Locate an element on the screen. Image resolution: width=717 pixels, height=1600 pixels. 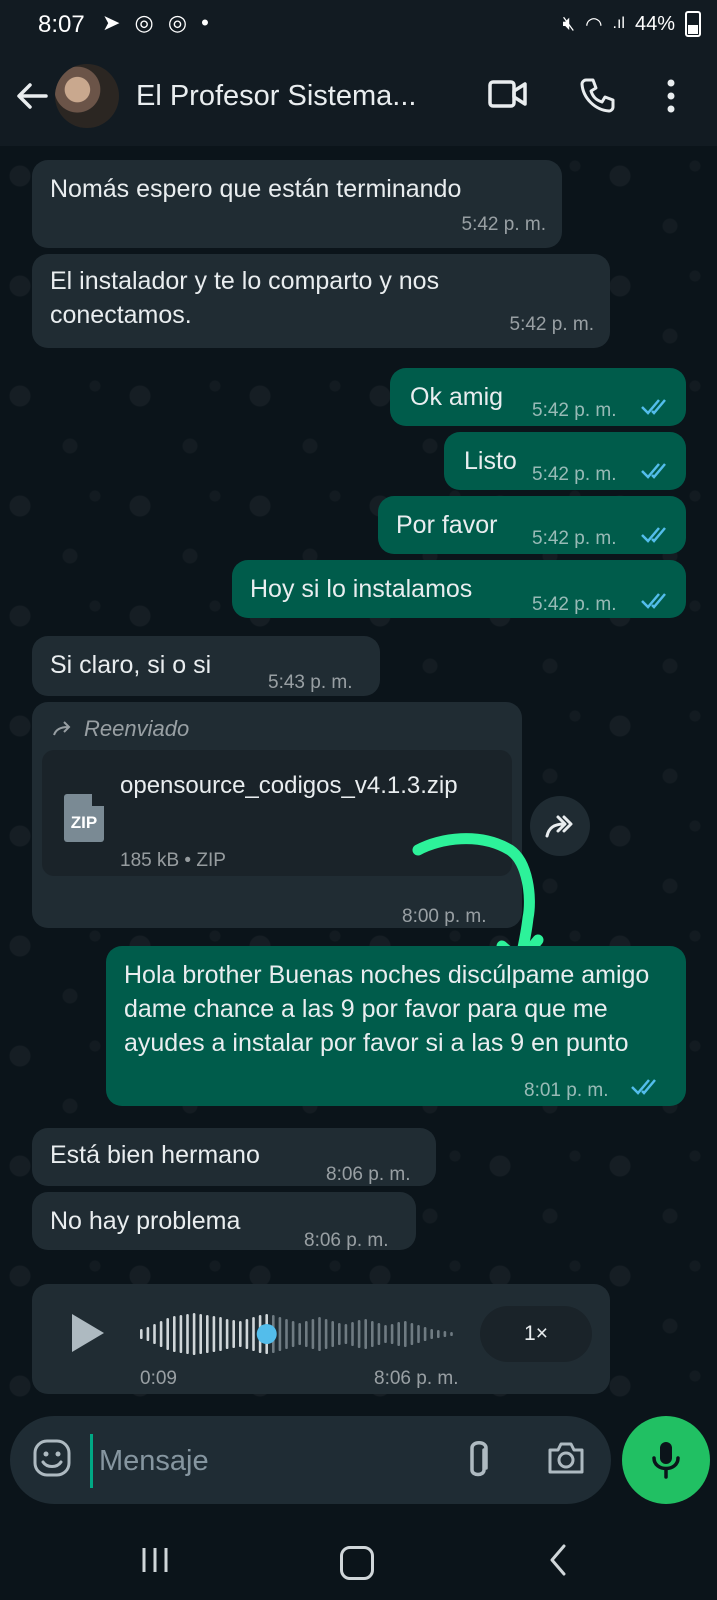
status-time: 8:07 is located at coordinates (61, 24).